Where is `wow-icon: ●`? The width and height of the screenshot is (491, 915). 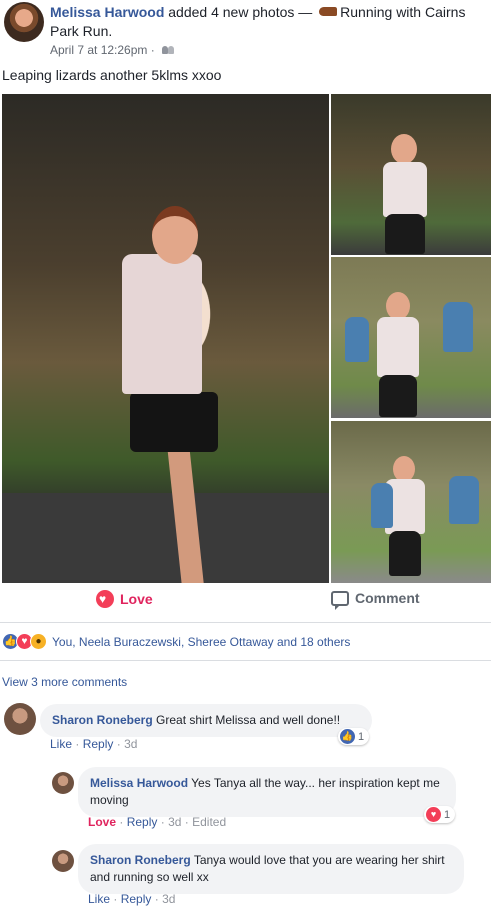
wow-icon: ● is located at coordinates (38, 641).